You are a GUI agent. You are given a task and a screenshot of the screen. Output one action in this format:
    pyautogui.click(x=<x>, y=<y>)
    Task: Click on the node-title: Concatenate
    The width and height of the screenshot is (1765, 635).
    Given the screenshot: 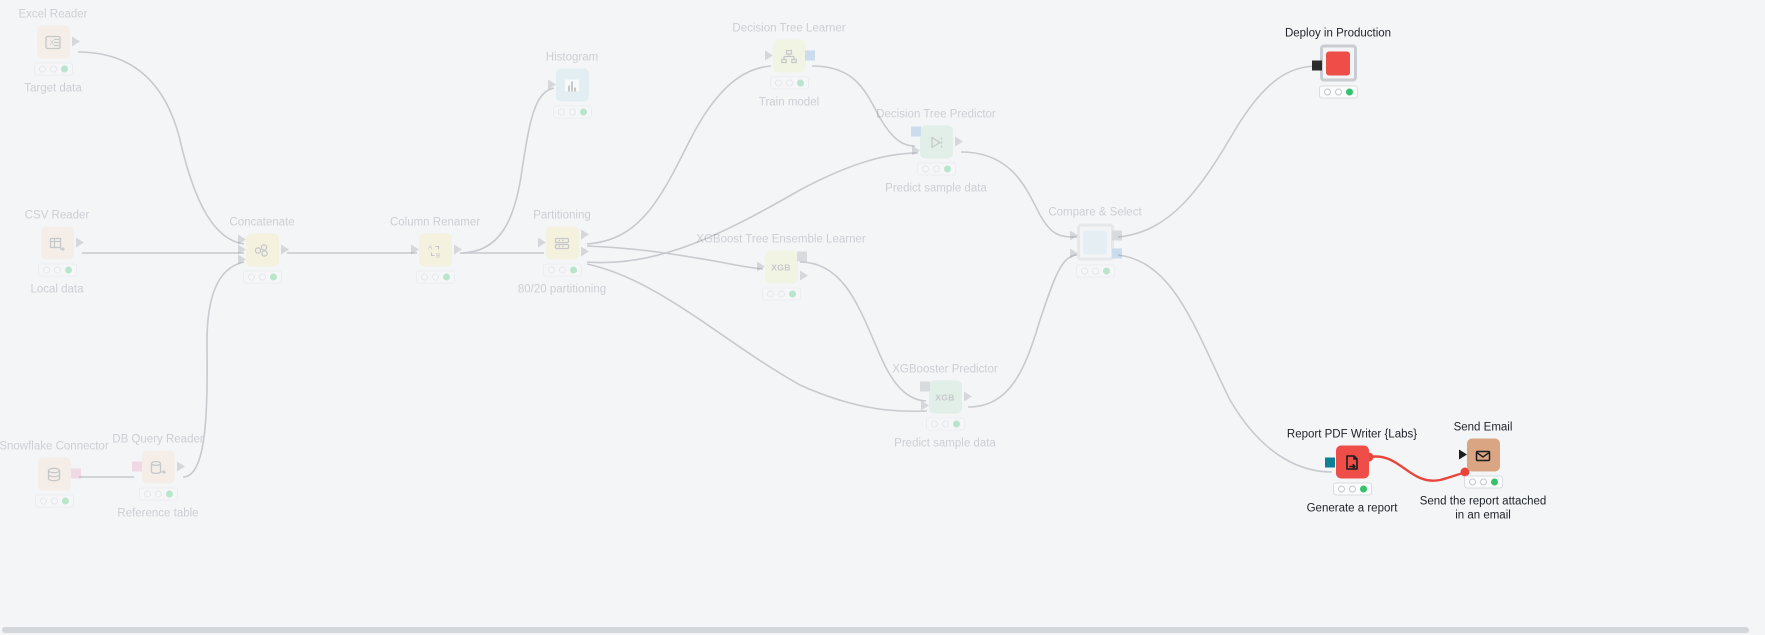 What is the action you would take?
    pyautogui.click(x=262, y=222)
    